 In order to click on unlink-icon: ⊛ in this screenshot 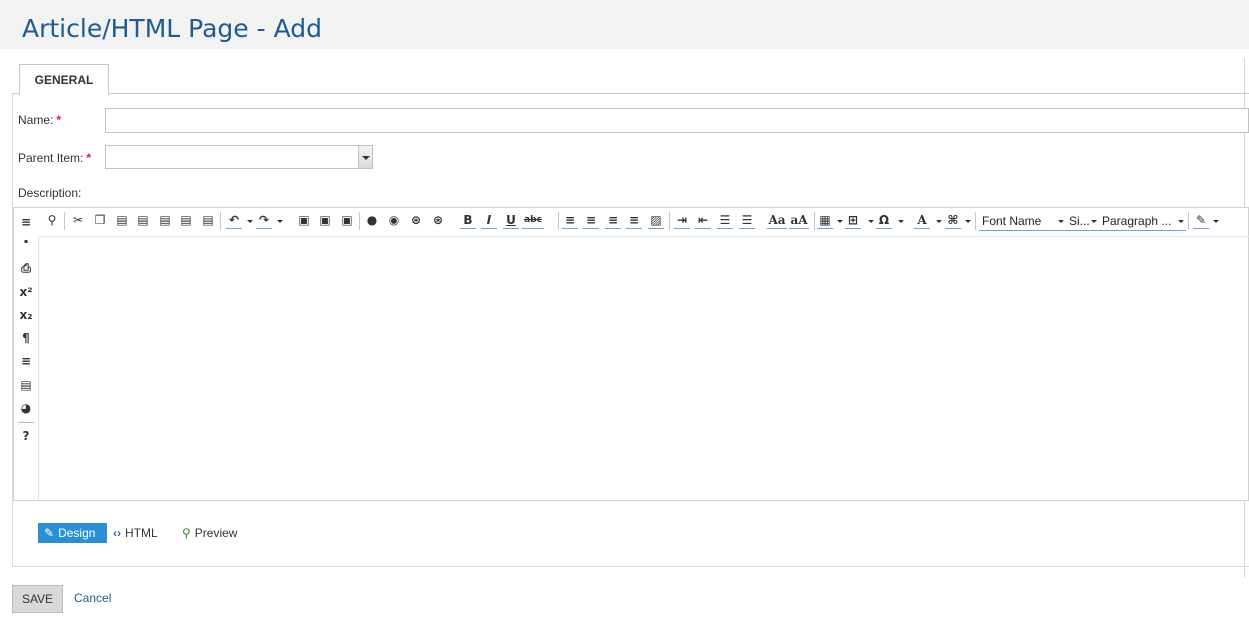, I will do `click(438, 220)`.